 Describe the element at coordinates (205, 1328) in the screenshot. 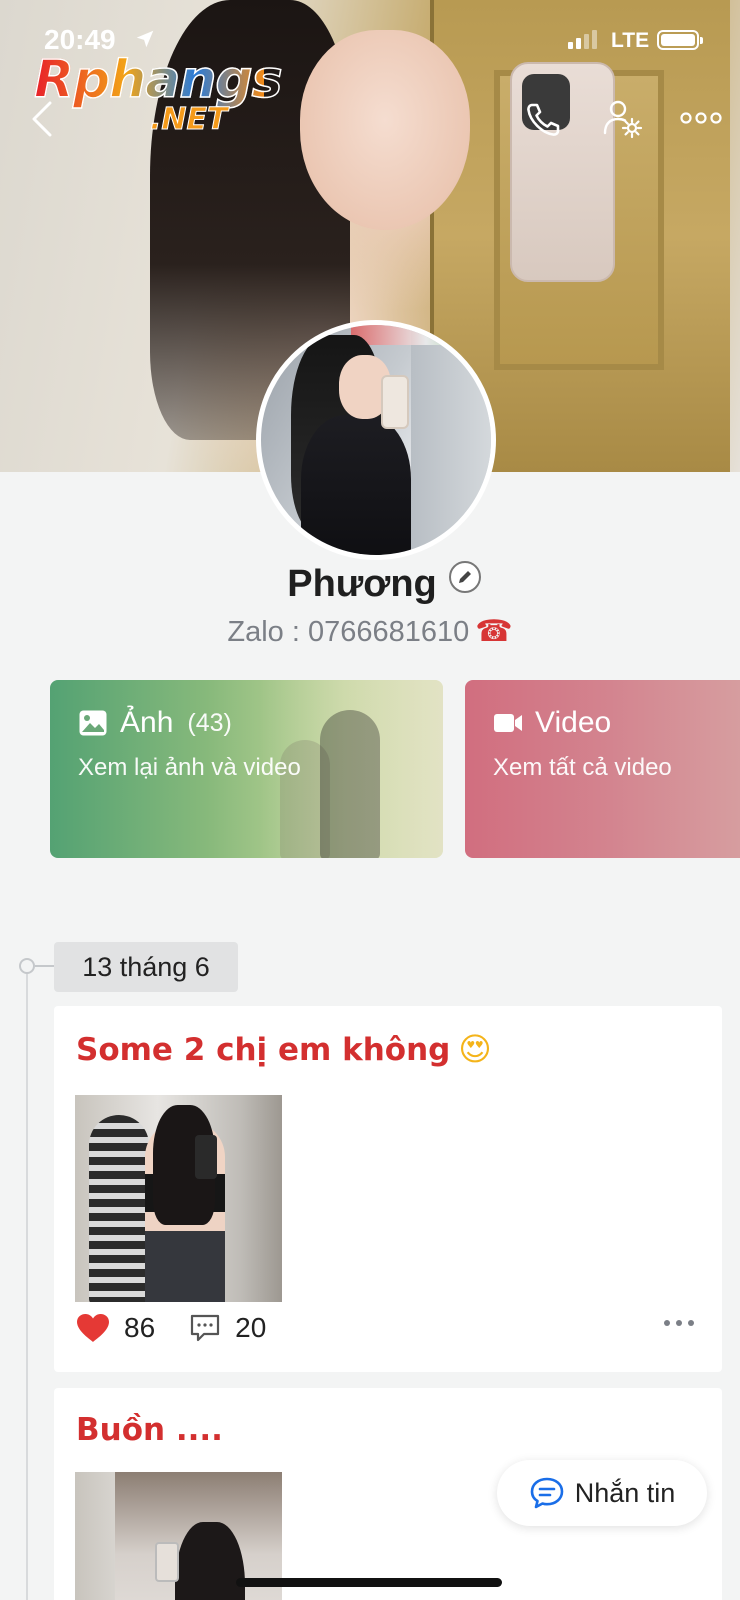

I see `comment-icon` at that location.